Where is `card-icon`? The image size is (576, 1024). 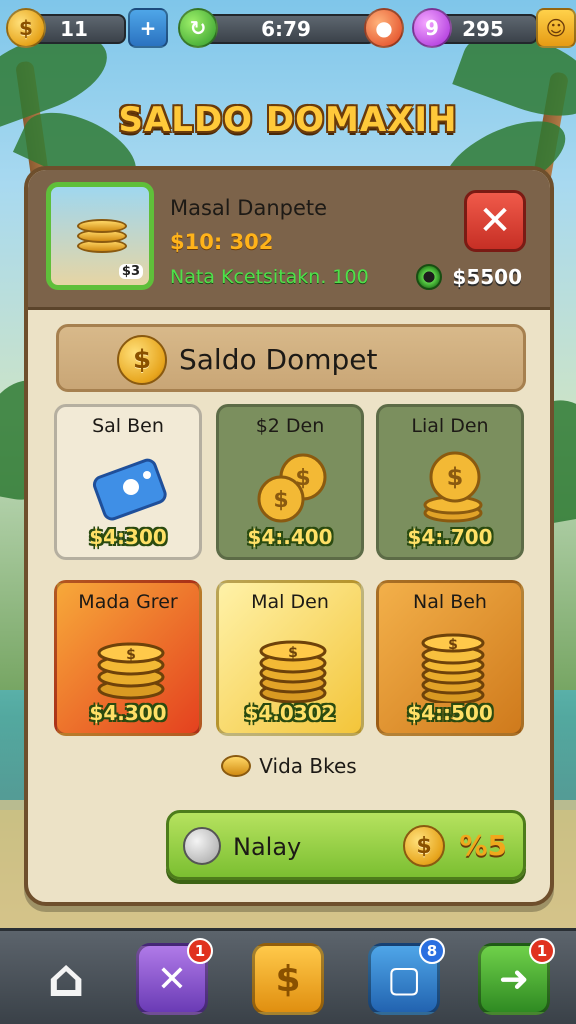
card-icon is located at coordinates (129, 489).